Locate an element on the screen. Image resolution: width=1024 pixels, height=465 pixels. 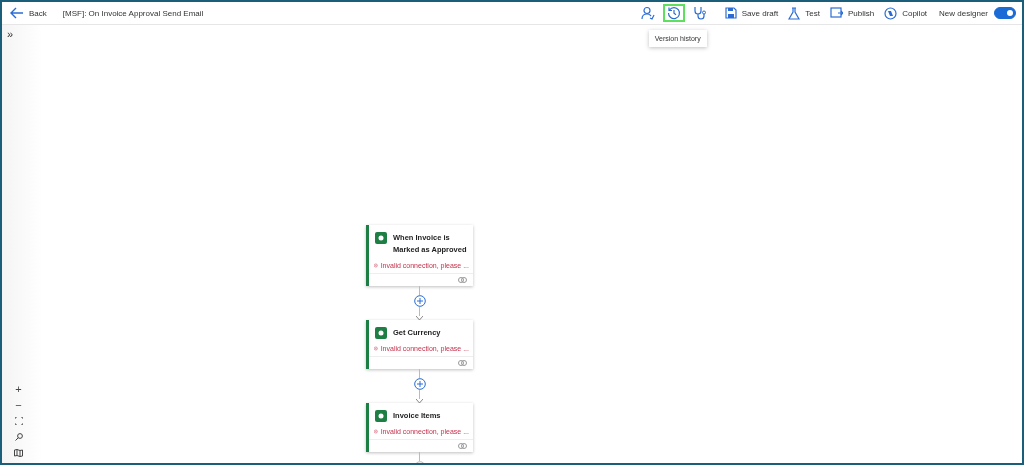
zoom-out-button: − is located at coordinates (18, 404).